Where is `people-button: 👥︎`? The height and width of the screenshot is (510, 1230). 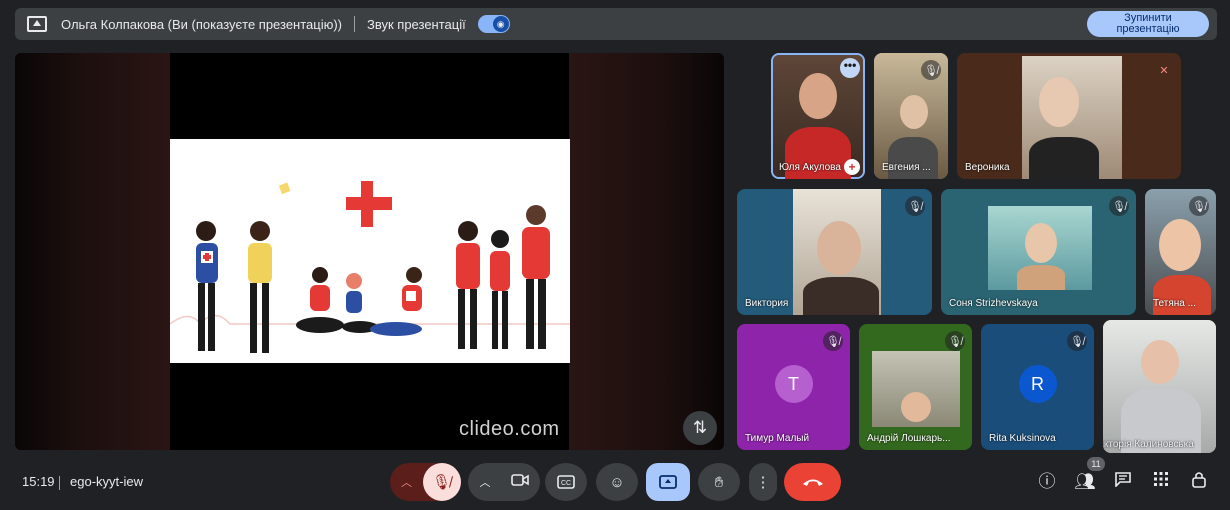
people-button: 👥︎ is located at coordinates (1085, 482).